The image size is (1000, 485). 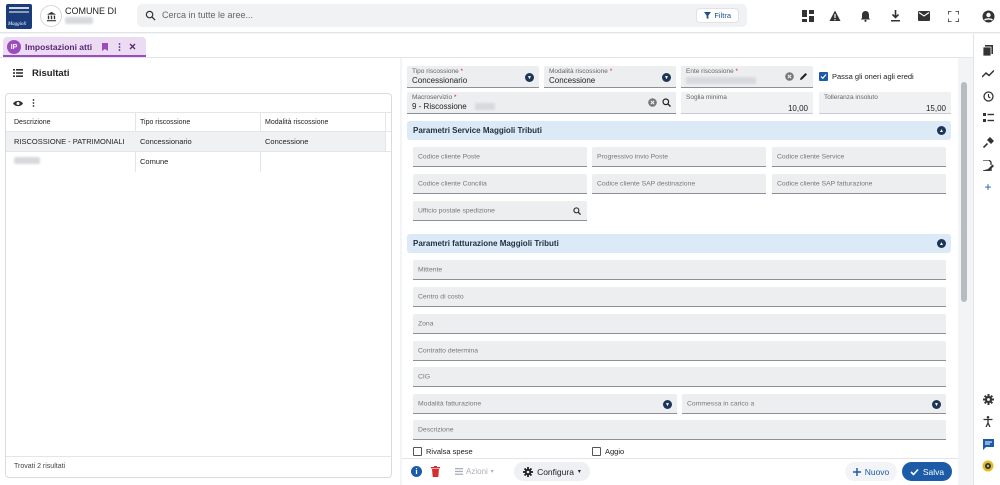 What do you see at coordinates (814, 404) in the screenshot?
I see `commessa-in-carico-select: Commessa in carico a ▼` at bounding box center [814, 404].